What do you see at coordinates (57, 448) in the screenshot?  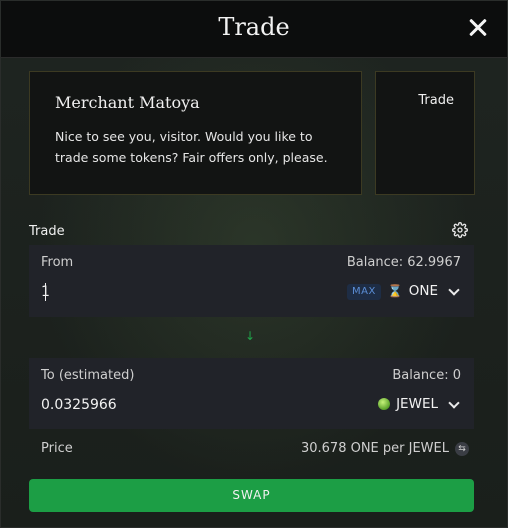 I see `price-label: Price` at bounding box center [57, 448].